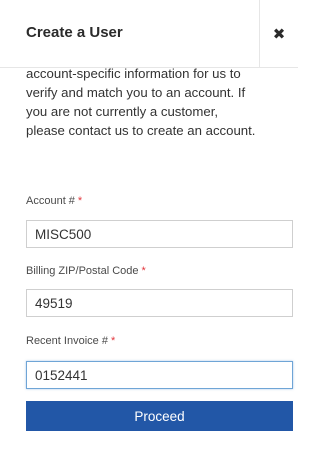  What do you see at coordinates (159, 375) in the screenshot?
I see `recent-invoice-input` at bounding box center [159, 375].